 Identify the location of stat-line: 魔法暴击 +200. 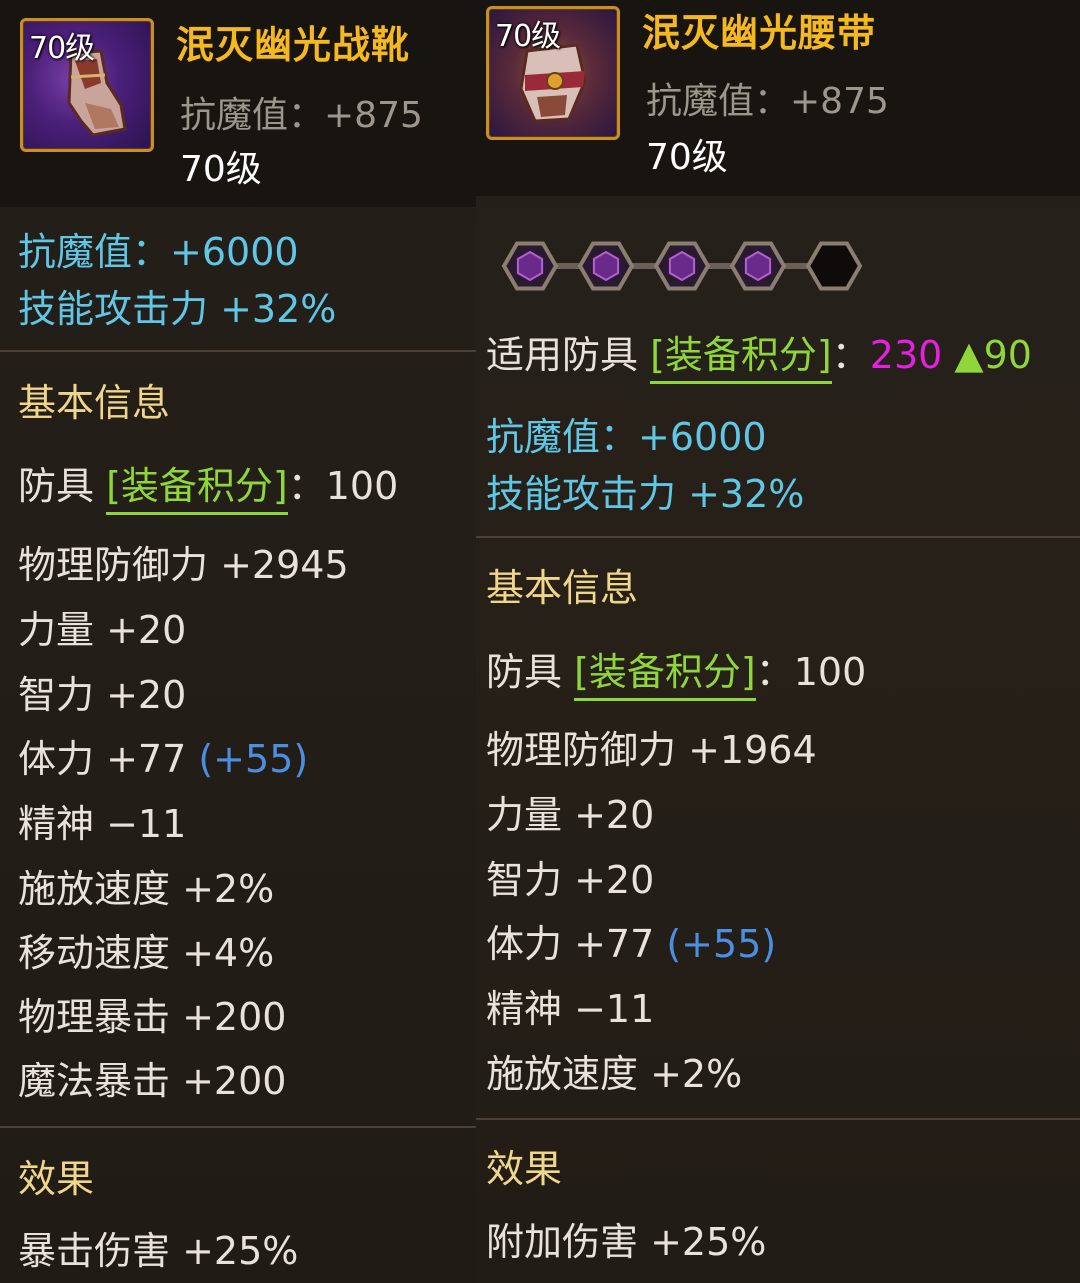
(152, 1081).